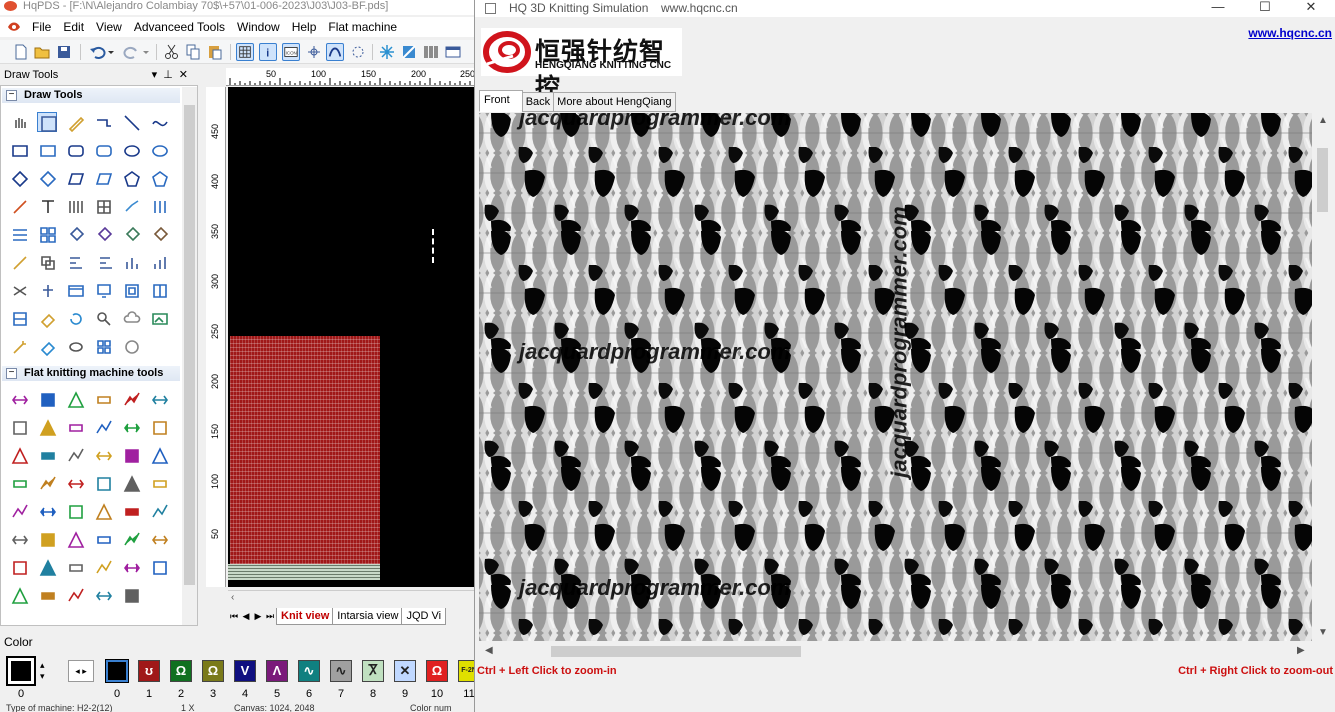 The height and width of the screenshot is (712, 1335). What do you see at coordinates (103, 178) in the screenshot?
I see `filled-parallelogram-icon` at bounding box center [103, 178].